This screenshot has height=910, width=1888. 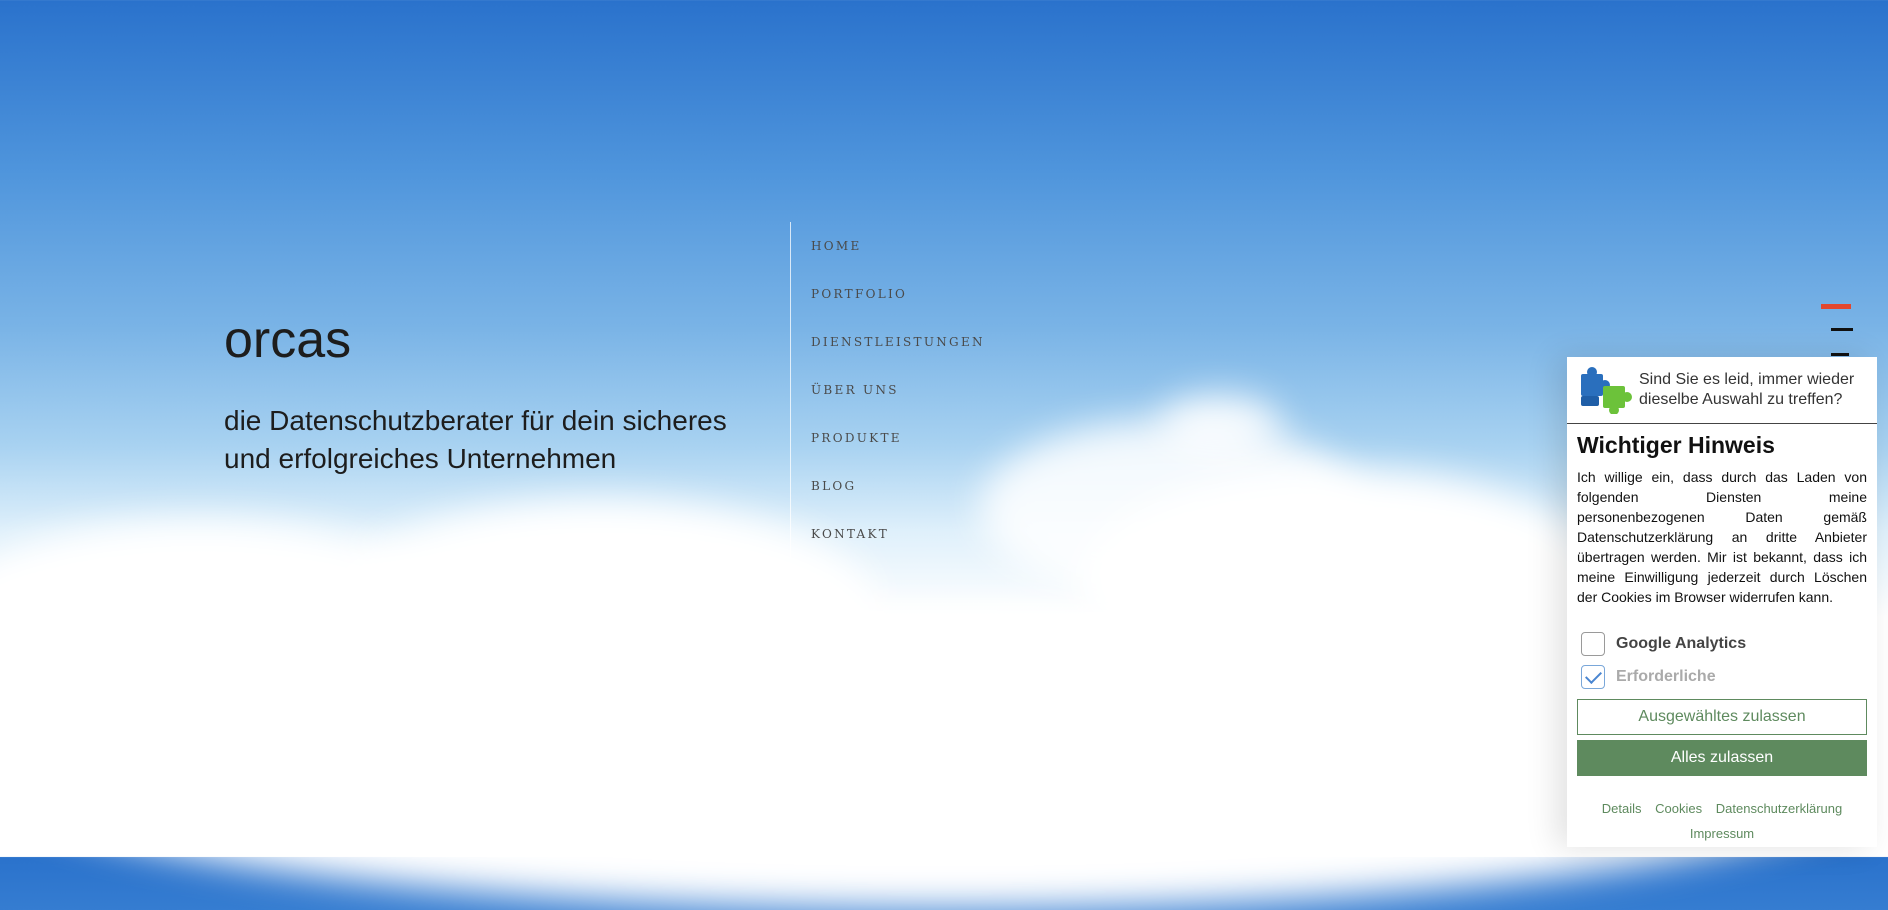 What do you see at coordinates (898, 438) in the screenshot?
I see `nav-item-produkte: PRODUKTE` at bounding box center [898, 438].